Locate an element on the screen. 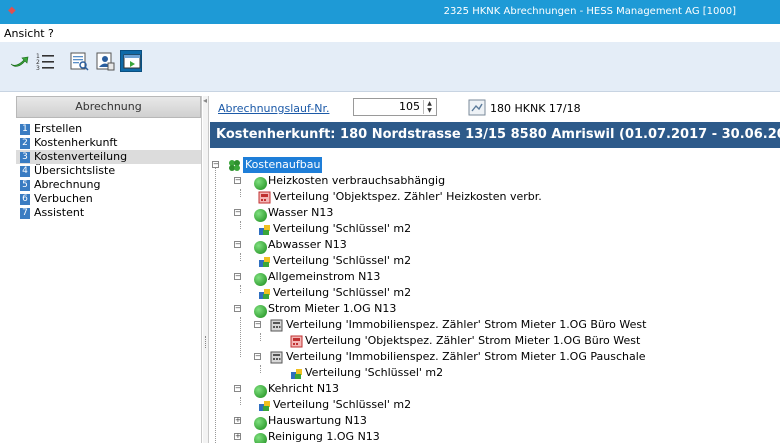  spin-buttons: ▲ ▼ is located at coordinates (429, 107).